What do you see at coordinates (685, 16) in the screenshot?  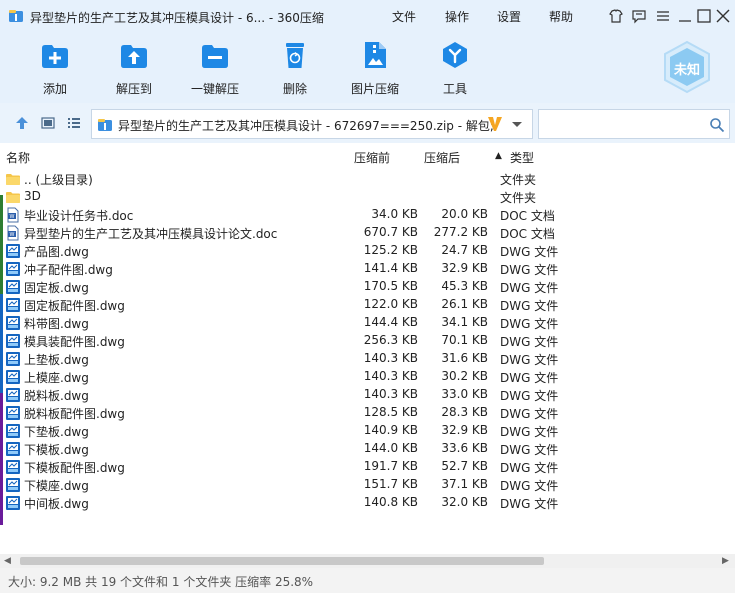 I see `minimize-icon` at bounding box center [685, 16].